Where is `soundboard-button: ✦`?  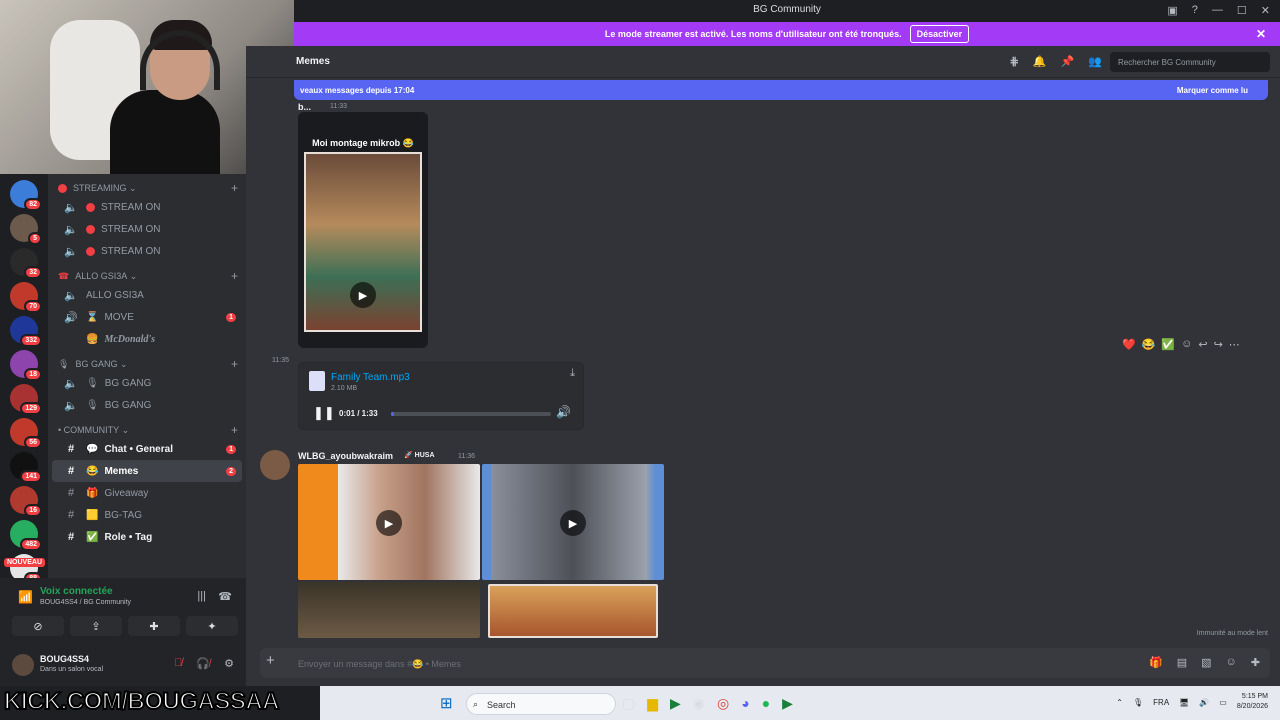 soundboard-button: ✦ is located at coordinates (212, 626).